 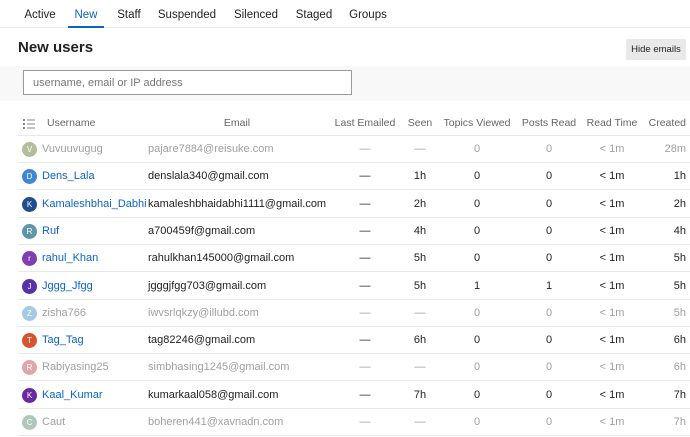 What do you see at coordinates (71, 123) in the screenshot?
I see `column-header-username: Username` at bounding box center [71, 123].